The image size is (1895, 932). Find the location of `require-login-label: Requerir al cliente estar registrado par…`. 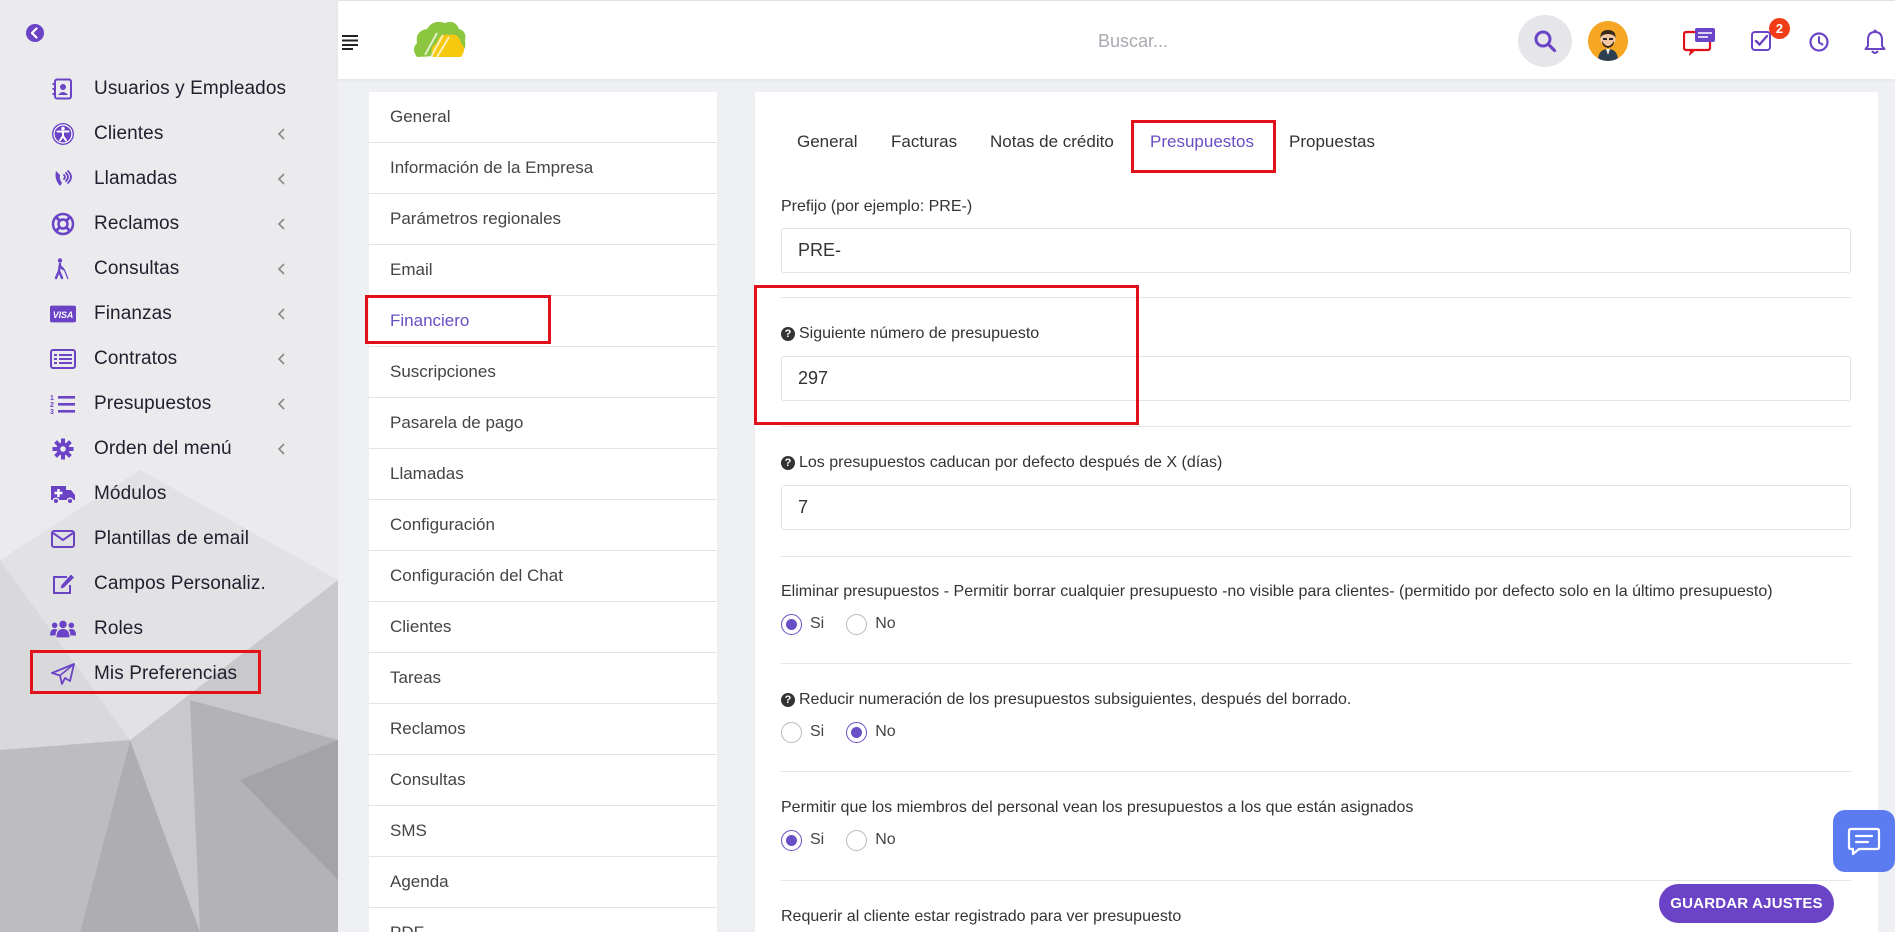

require-login-label: Requerir al cliente estar registrado par… is located at coordinates (981, 916).